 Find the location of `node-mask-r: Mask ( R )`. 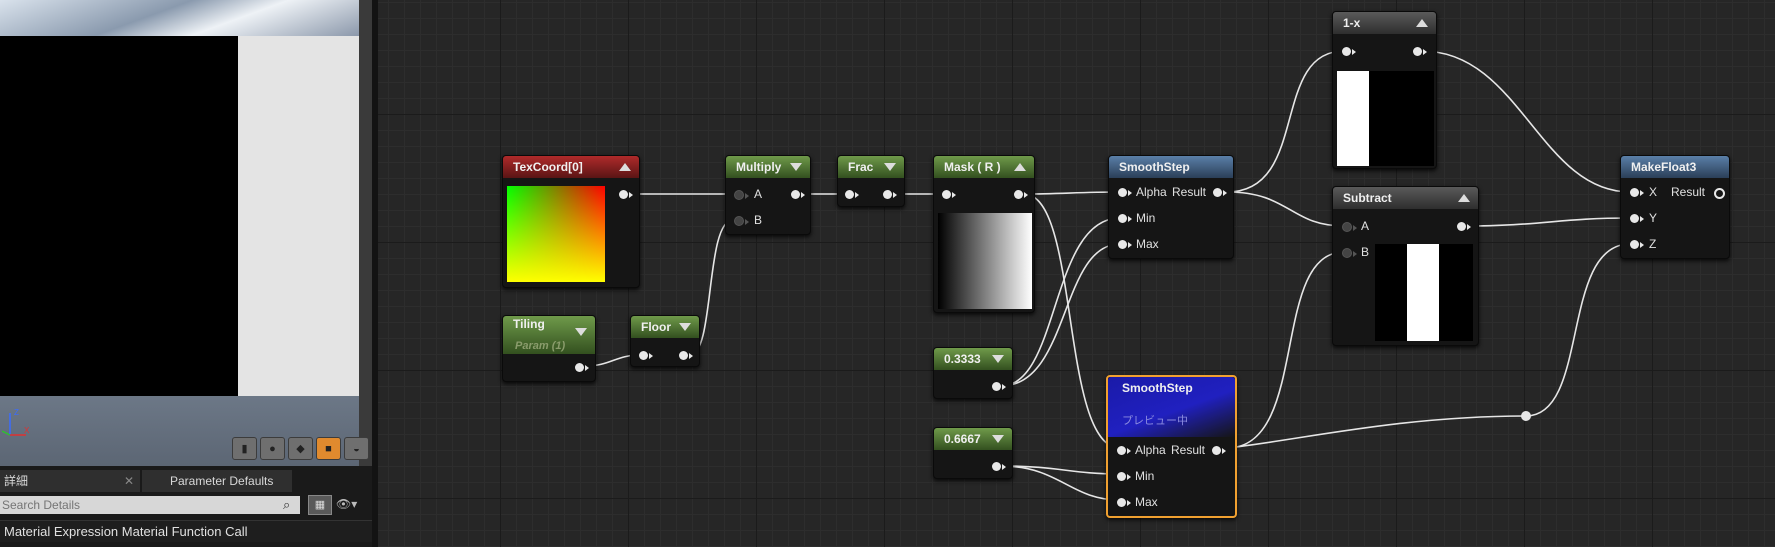

node-mask-r: Mask ( R ) is located at coordinates (984, 234).